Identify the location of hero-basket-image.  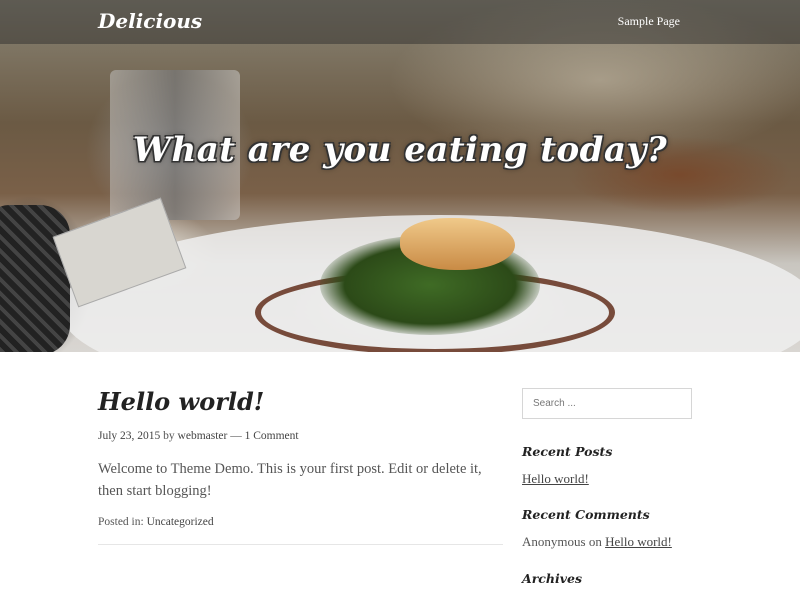
(35, 278).